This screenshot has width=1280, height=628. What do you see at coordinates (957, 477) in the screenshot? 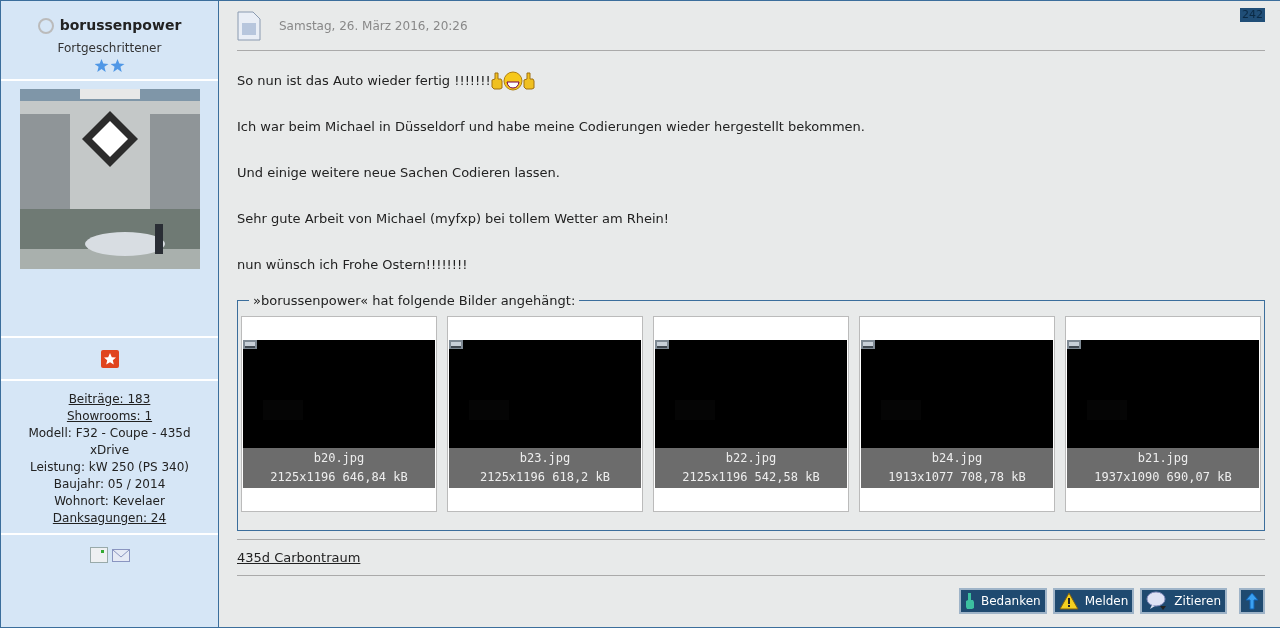
I see `file-info: 1913x1077 708,78 kB` at bounding box center [957, 477].